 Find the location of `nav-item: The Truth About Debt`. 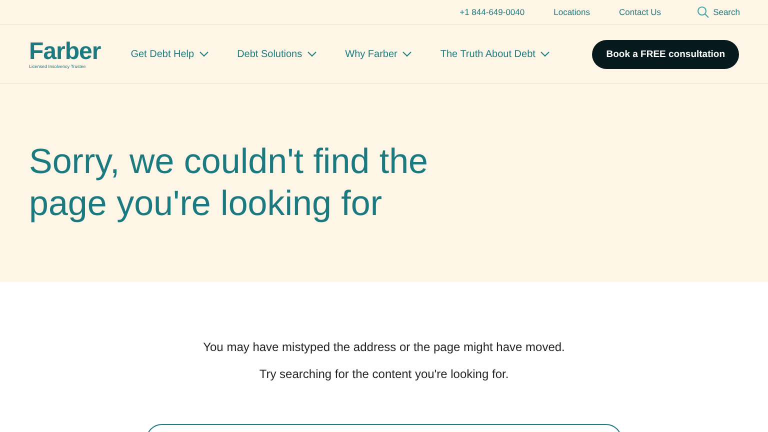

nav-item: The Truth About Debt is located at coordinates (495, 54).